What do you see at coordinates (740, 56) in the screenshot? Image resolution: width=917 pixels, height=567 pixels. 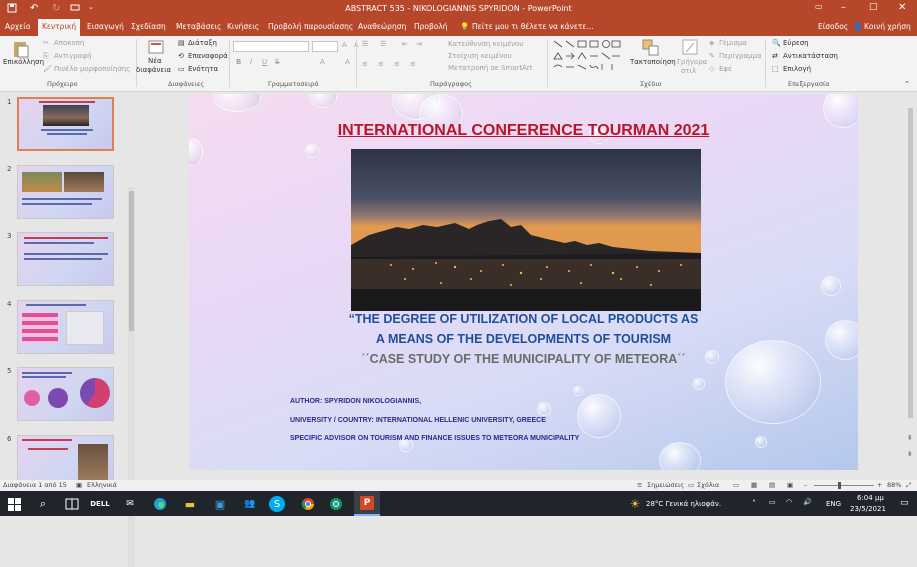 I see `shape-outline-button: Περίγραμμα` at bounding box center [740, 56].